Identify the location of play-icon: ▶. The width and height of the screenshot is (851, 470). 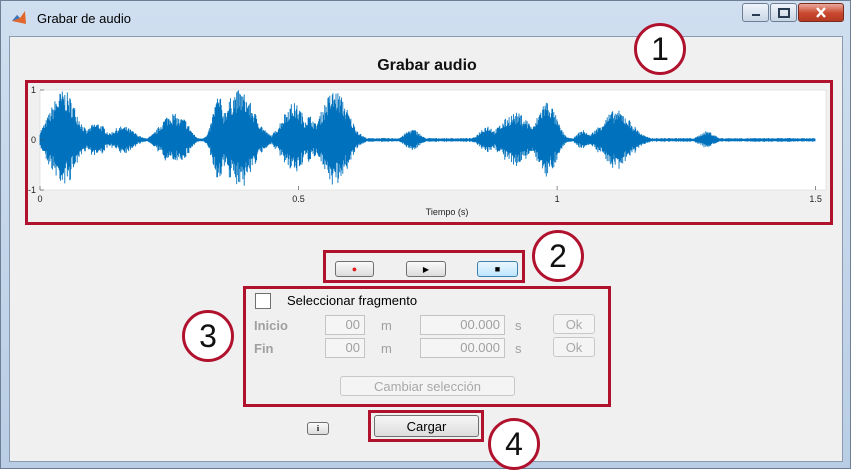
(426, 269).